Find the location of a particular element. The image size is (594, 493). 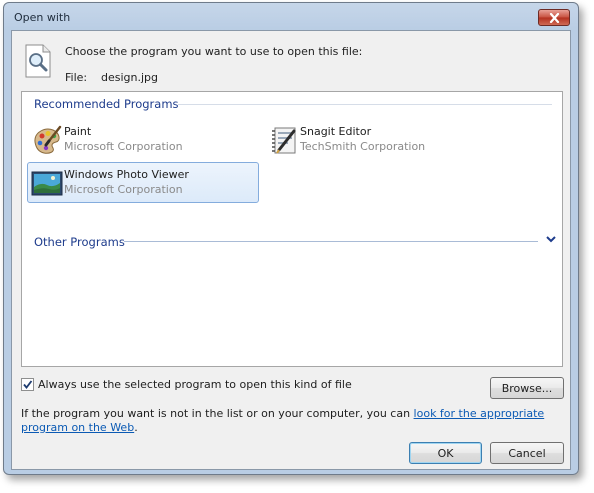

checkmark-icon is located at coordinates (28, 384).